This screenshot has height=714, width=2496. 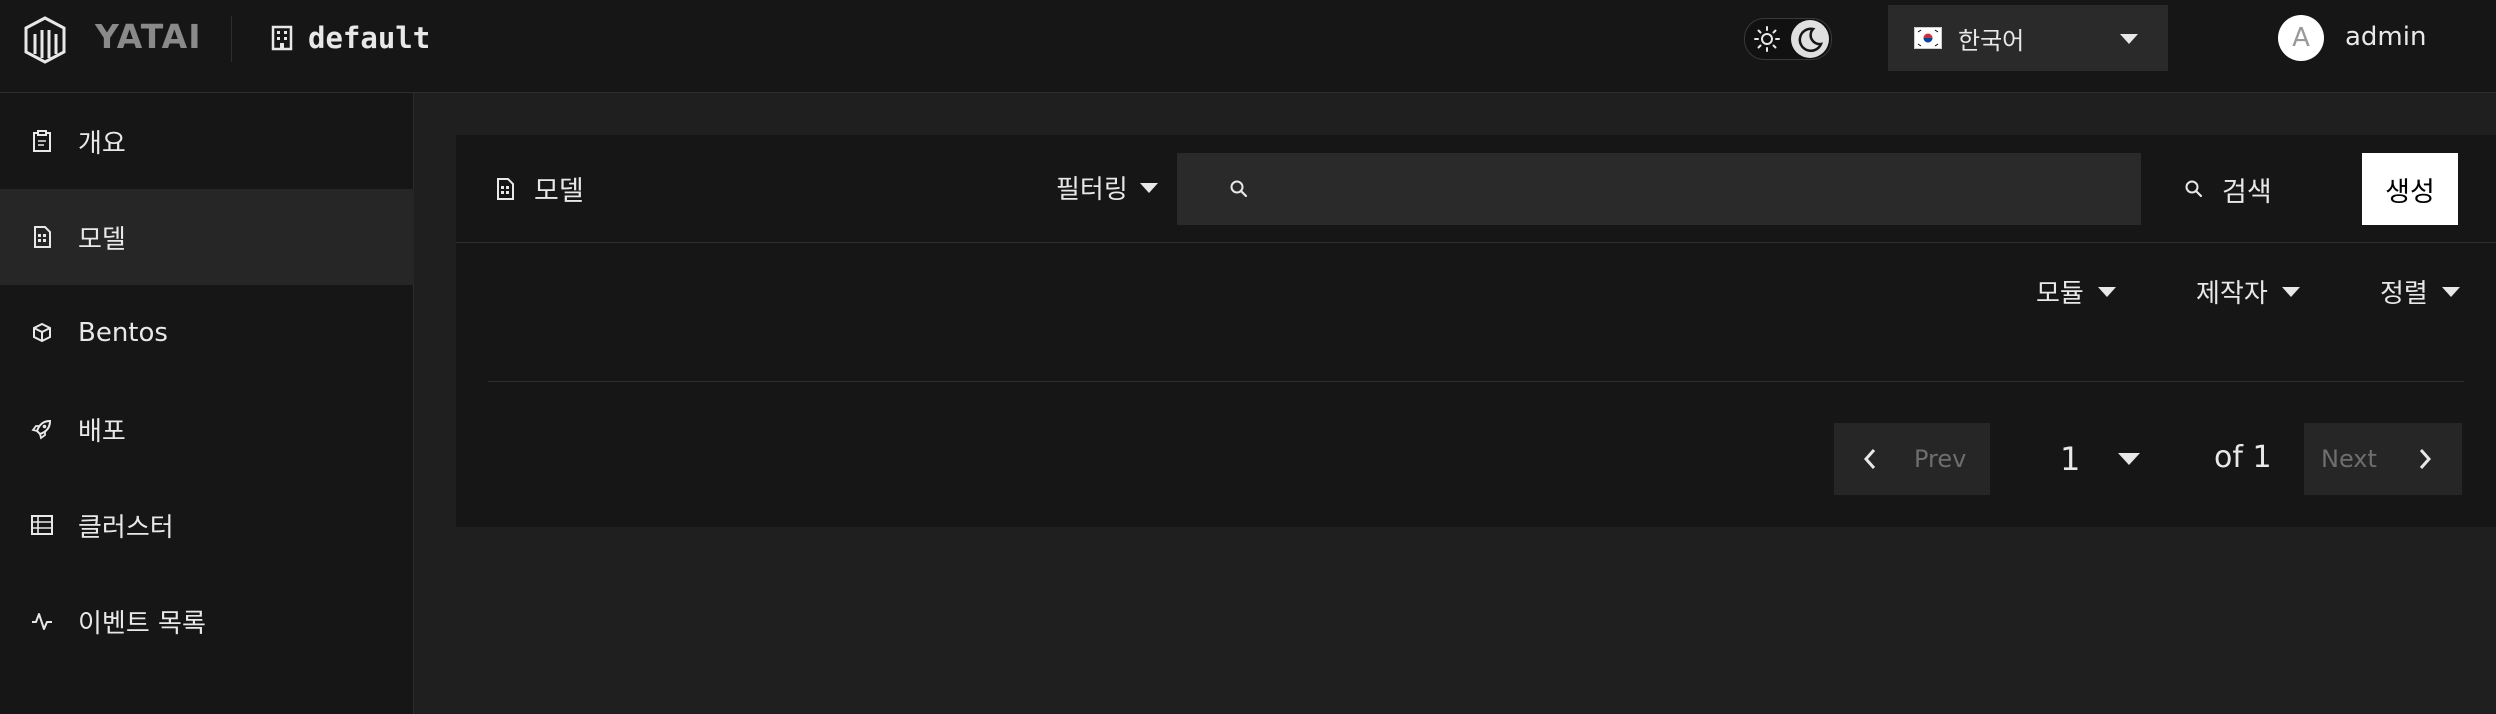 I want to click on organization-name: default, so click(x=369, y=38).